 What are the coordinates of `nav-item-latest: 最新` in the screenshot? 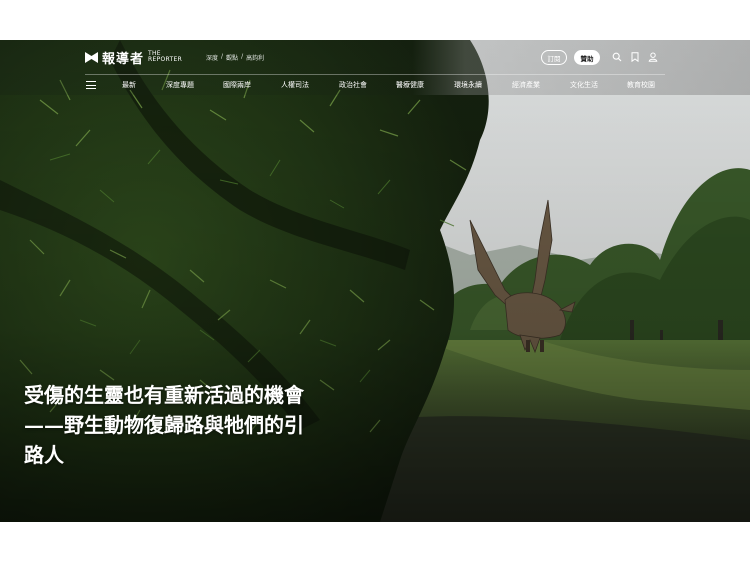 It's located at (129, 85).